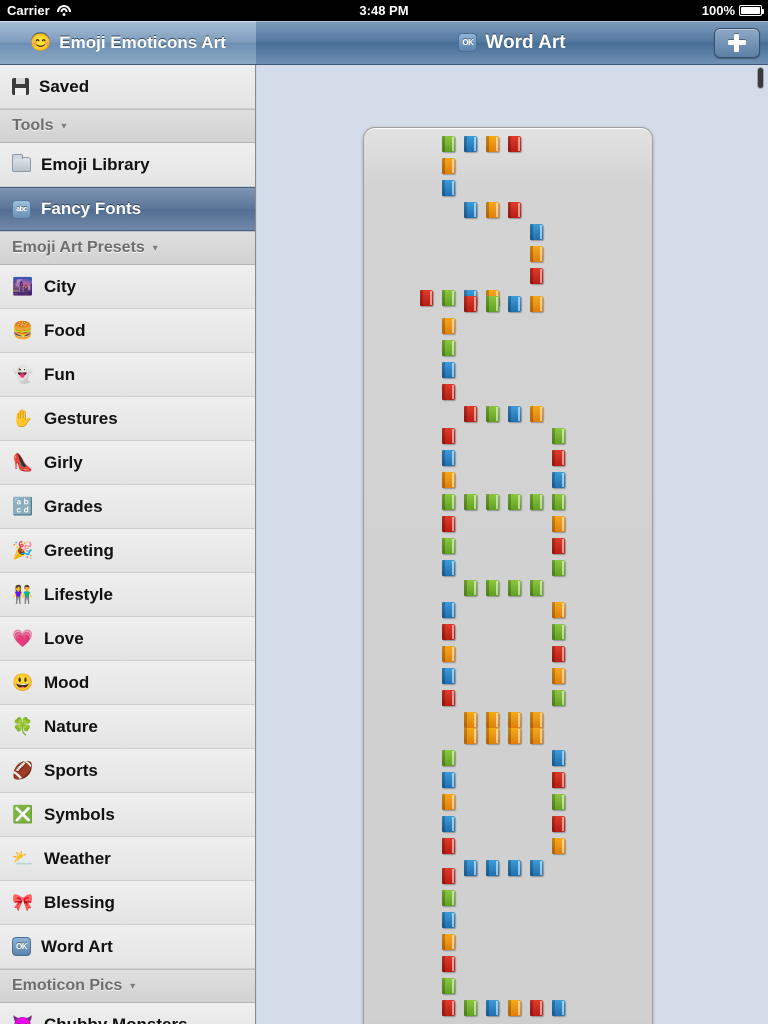 Image resolution: width=768 pixels, height=1024 pixels. Describe the element at coordinates (41, 42) in the screenshot. I see `smiley-emoji-icon: 😊` at that location.